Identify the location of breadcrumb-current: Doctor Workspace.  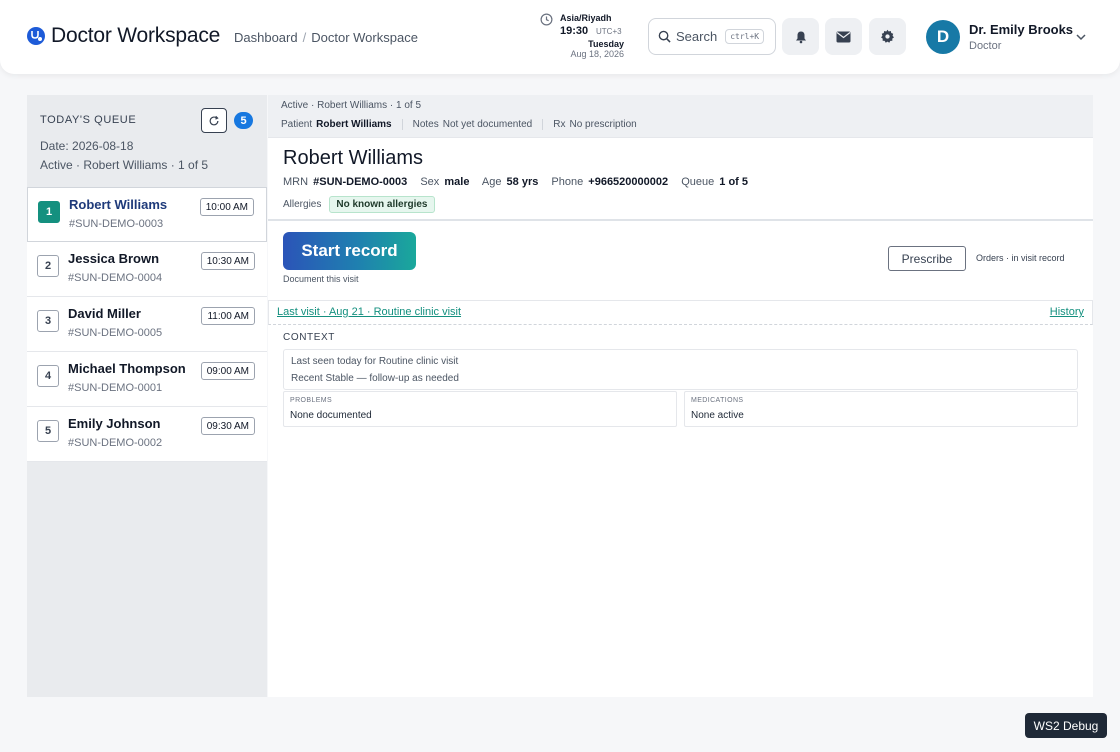
(364, 37).